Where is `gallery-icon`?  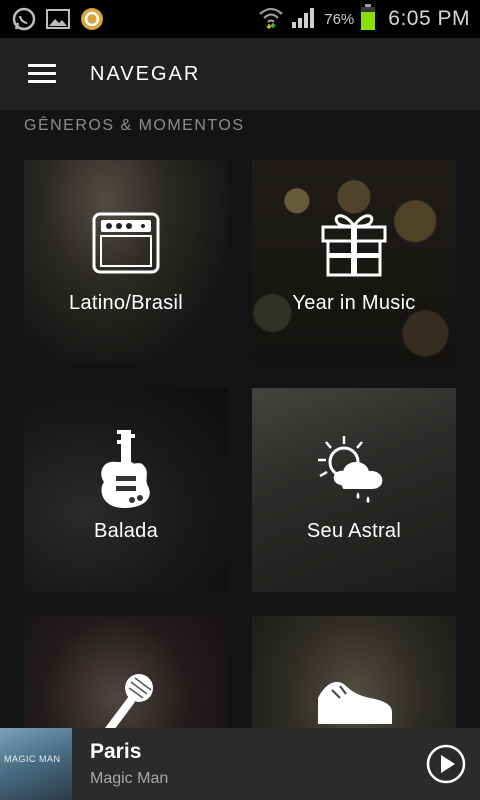 gallery-icon is located at coordinates (58, 19).